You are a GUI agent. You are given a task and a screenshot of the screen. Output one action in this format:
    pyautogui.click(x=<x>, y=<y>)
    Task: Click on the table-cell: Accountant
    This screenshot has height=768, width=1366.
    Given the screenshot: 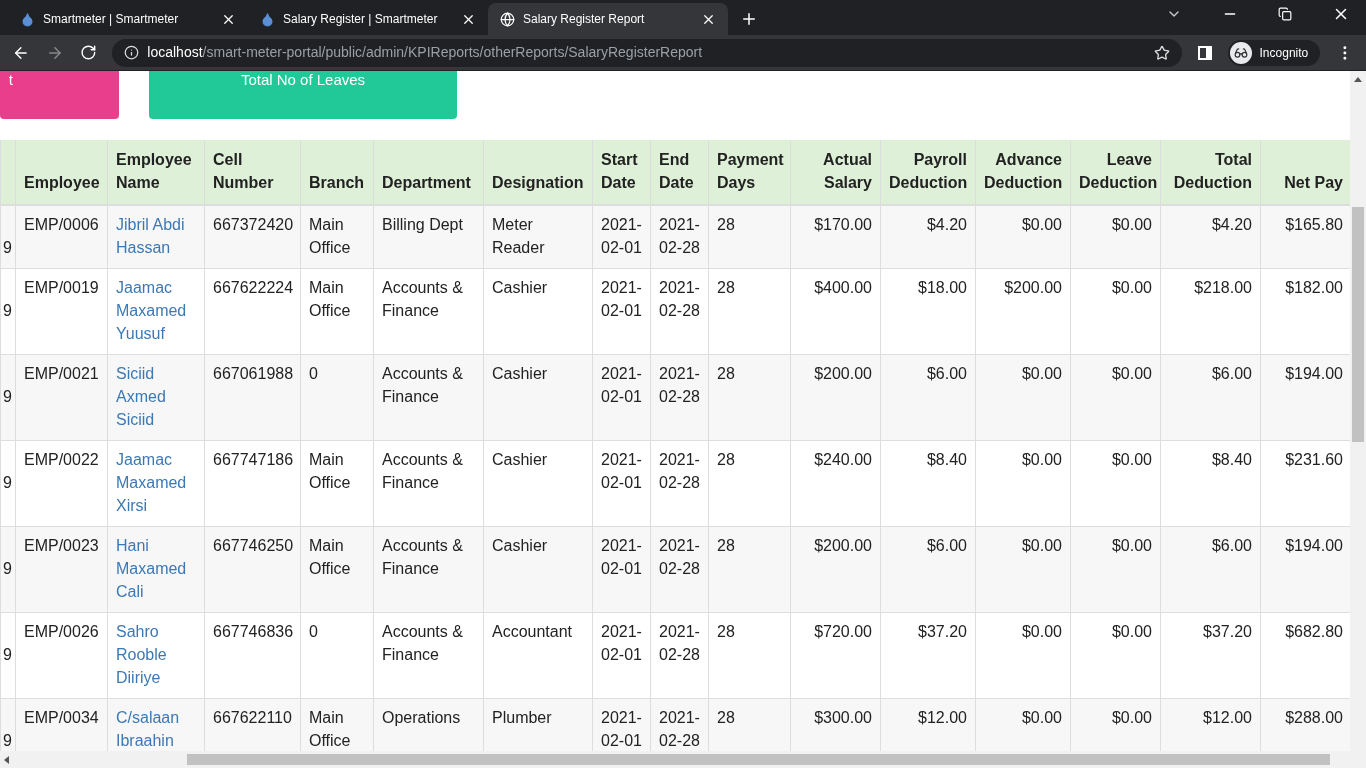 What is the action you would take?
    pyautogui.click(x=538, y=655)
    